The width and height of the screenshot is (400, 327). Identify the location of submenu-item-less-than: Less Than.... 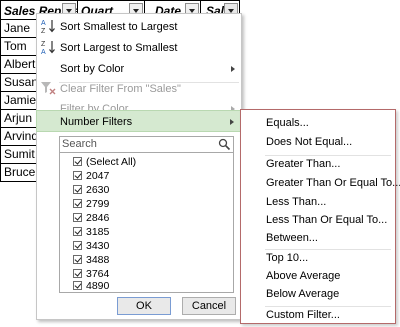
(296, 202).